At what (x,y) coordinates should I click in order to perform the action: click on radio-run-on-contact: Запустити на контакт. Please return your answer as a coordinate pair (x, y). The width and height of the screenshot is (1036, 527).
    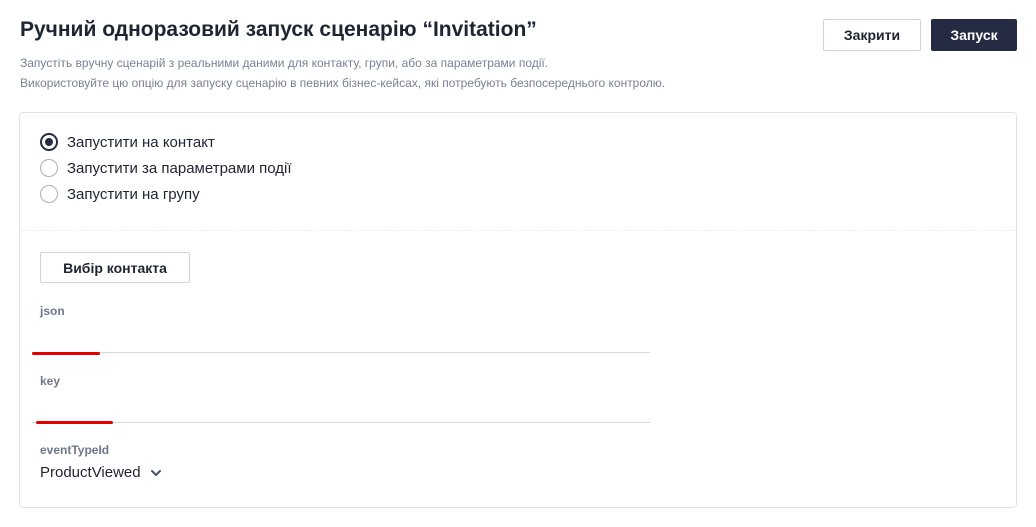
    Looking at the image, I should click on (127, 142).